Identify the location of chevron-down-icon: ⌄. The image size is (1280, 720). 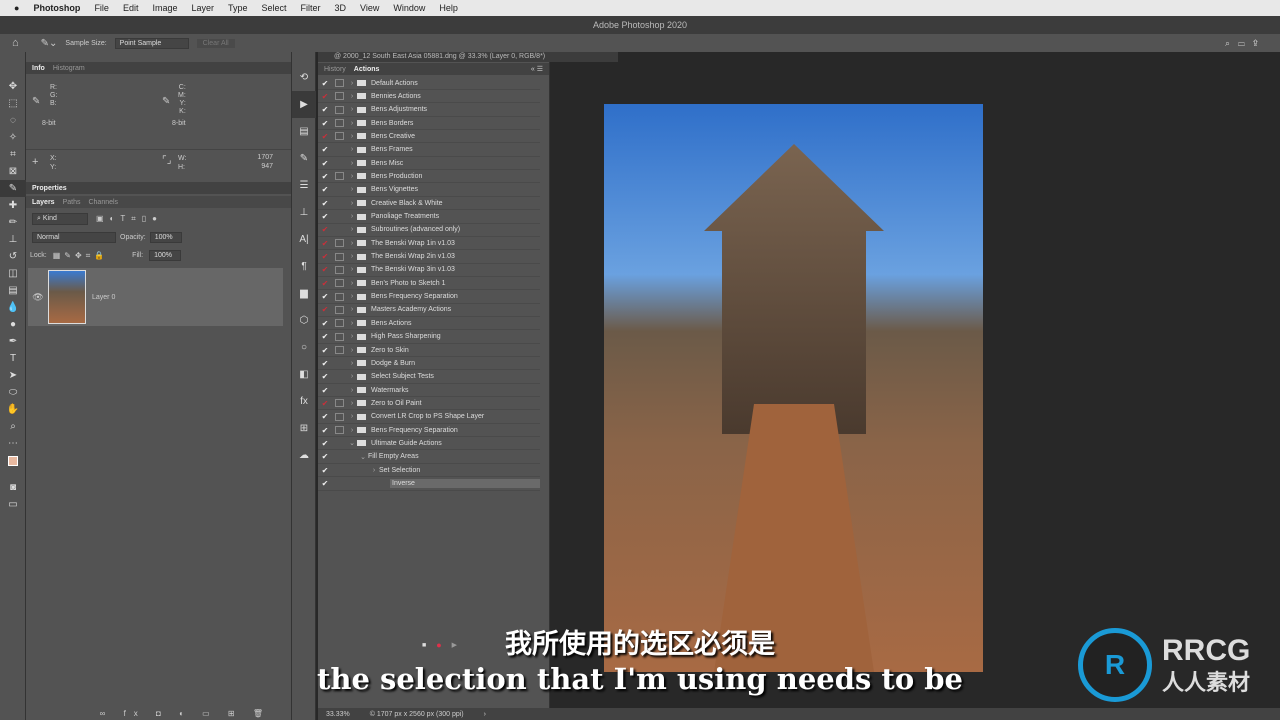
(352, 443).